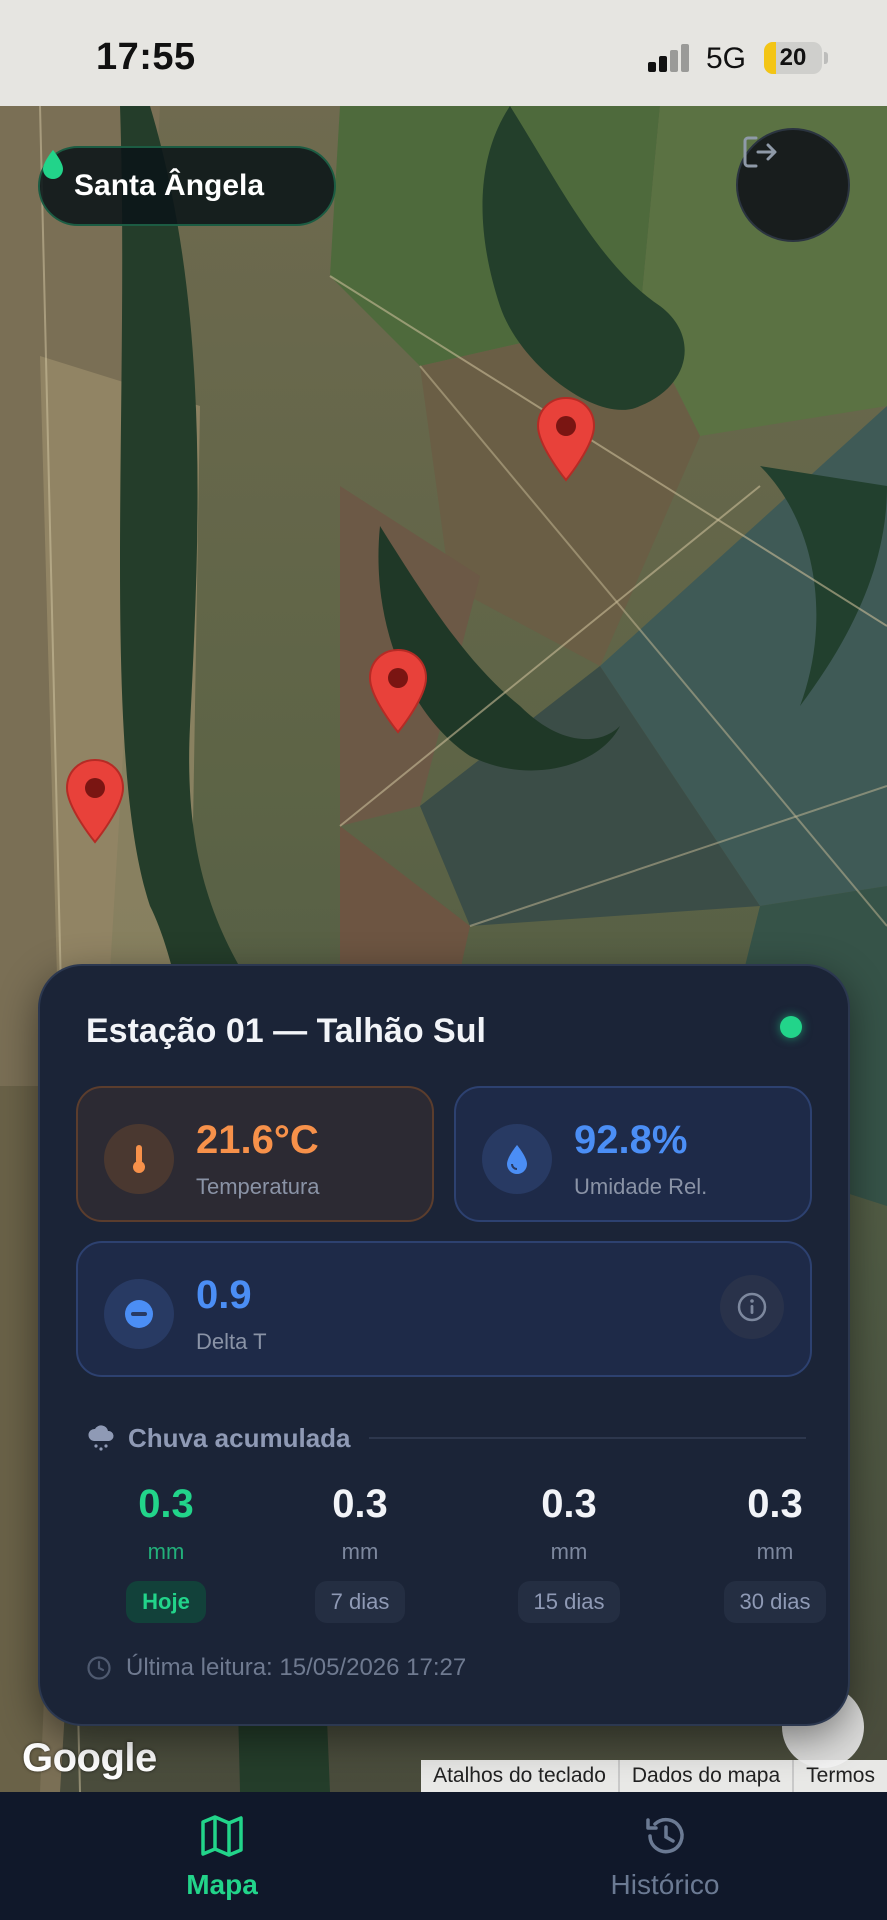 This screenshot has height=1920, width=887. Describe the element at coordinates (443, 1856) in the screenshot. I see `bottom-navigation: Mapa Histórico` at that location.